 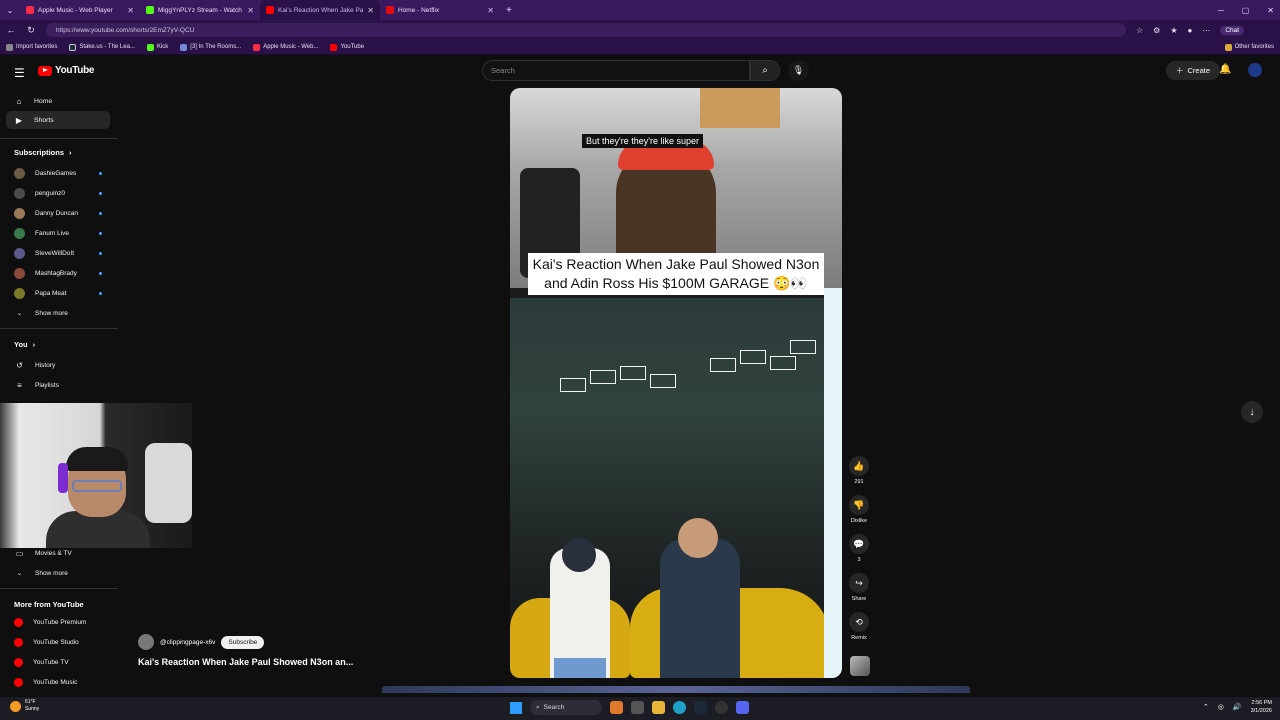 What do you see at coordinates (798, 70) in the screenshot?
I see `voice-search-button: 🎙` at bounding box center [798, 70].